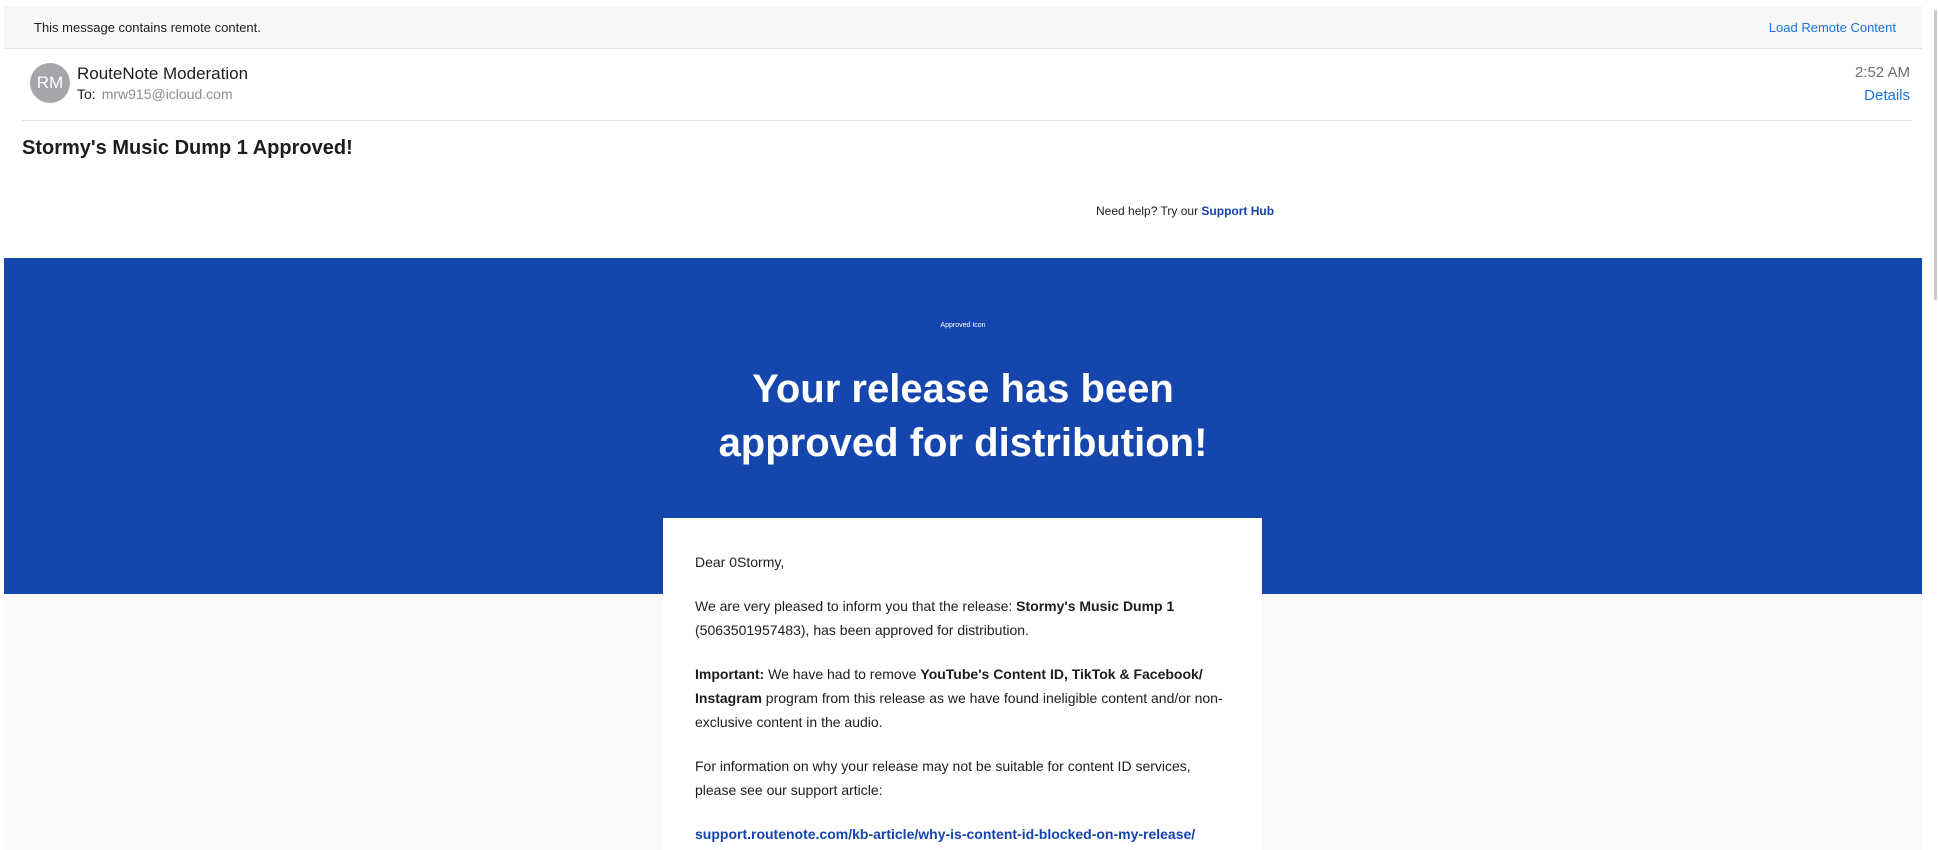 This screenshot has width=1938, height=850. I want to click on greeting: Dear 0Stormy,, so click(740, 562).